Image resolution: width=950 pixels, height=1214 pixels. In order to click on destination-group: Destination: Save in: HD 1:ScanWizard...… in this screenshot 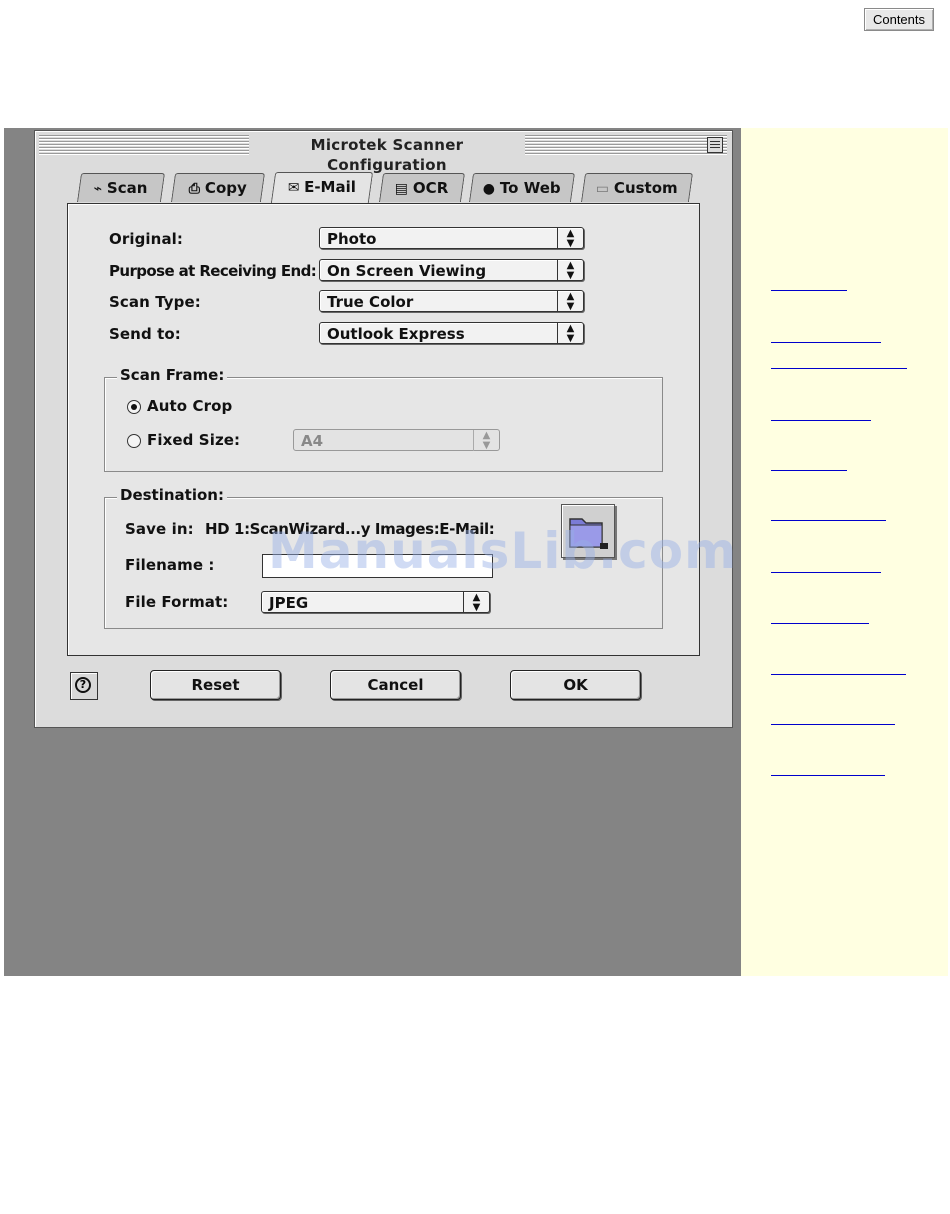, I will do `click(383, 557)`.